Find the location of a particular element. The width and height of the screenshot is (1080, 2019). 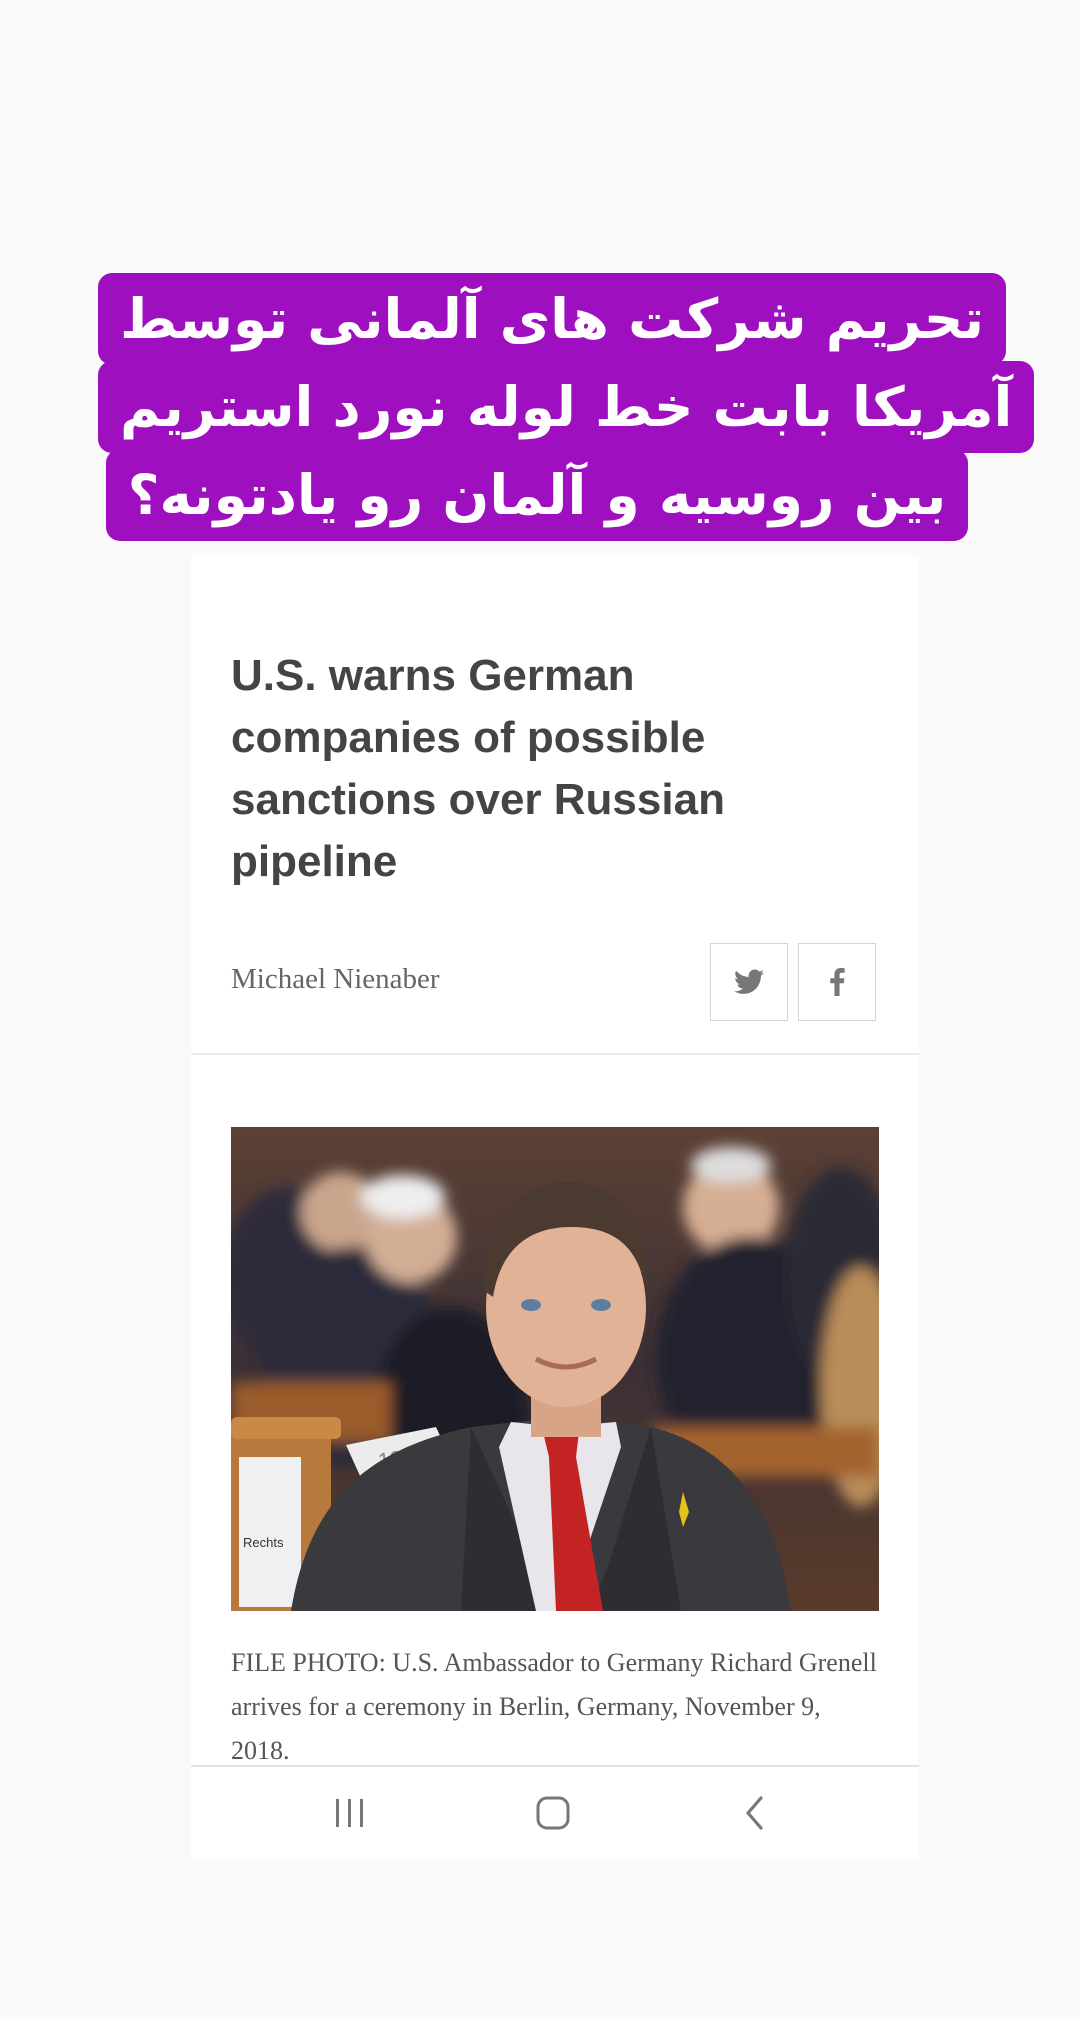

photo-label: Rechts is located at coordinates (263, 1542).